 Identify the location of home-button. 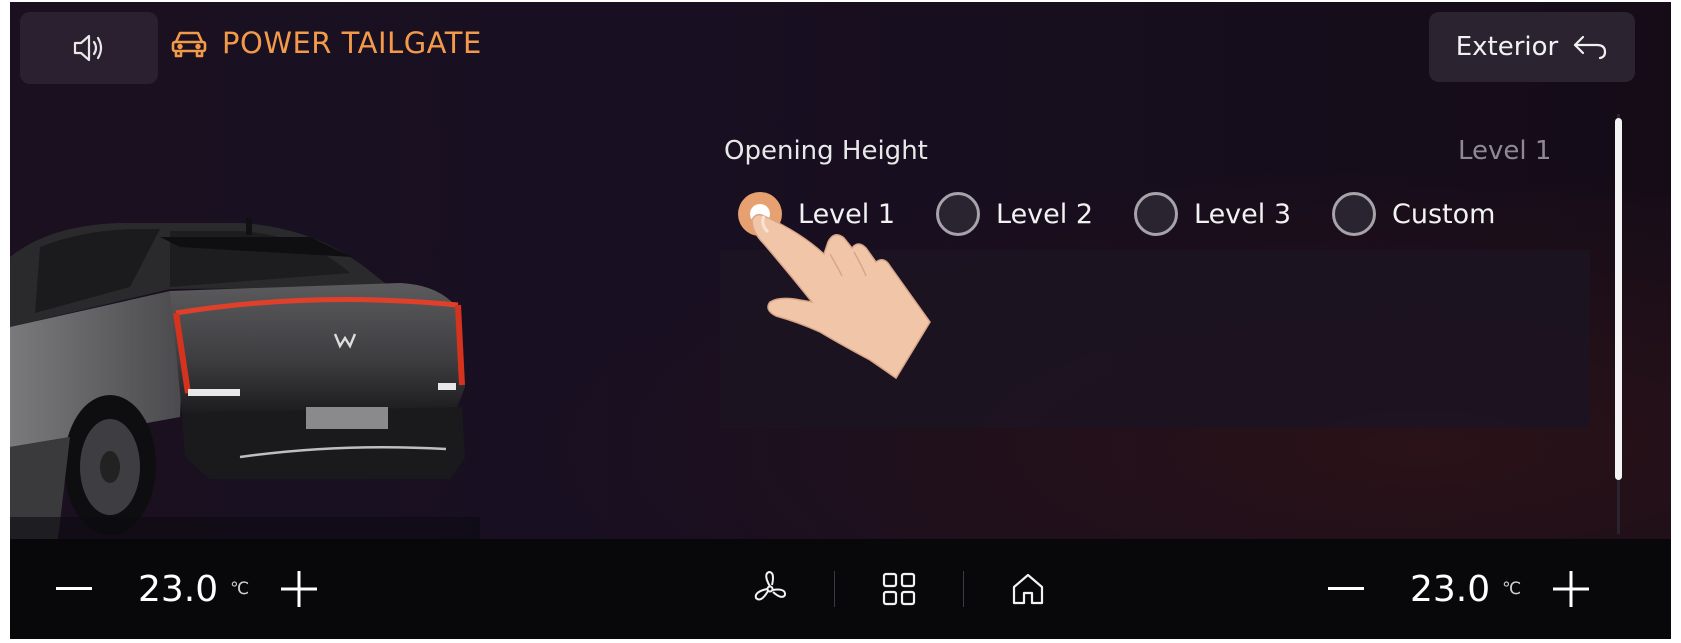
(1028, 589).